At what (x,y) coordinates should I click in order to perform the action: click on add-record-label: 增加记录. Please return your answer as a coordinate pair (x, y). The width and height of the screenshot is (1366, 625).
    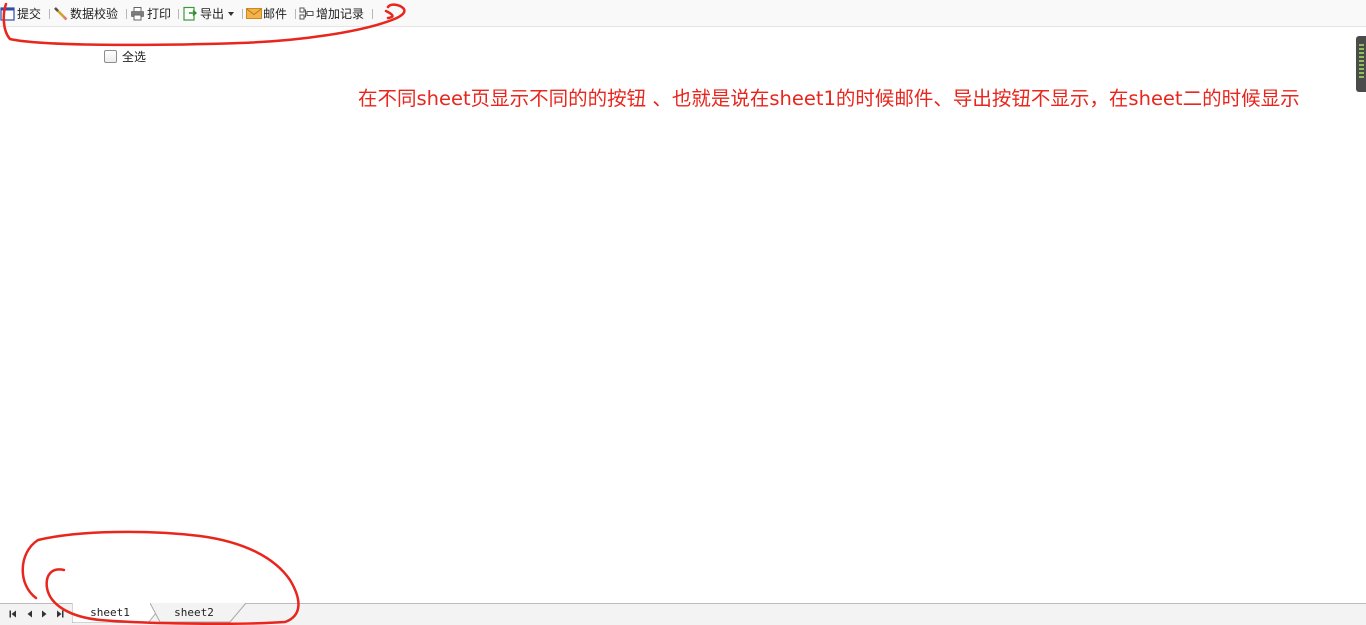
    Looking at the image, I should click on (340, 14).